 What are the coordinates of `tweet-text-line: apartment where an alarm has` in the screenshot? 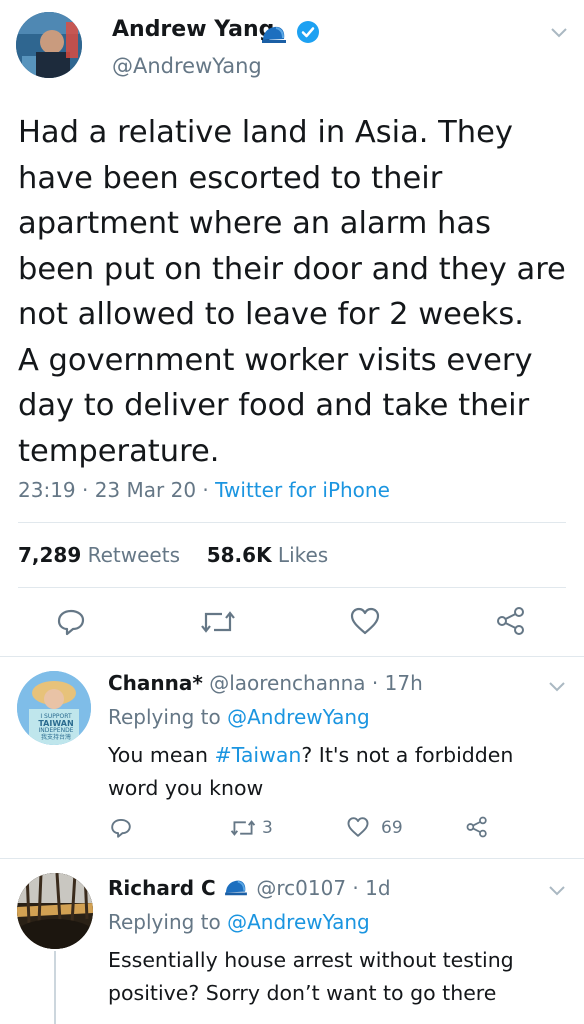 It's located at (254, 223).